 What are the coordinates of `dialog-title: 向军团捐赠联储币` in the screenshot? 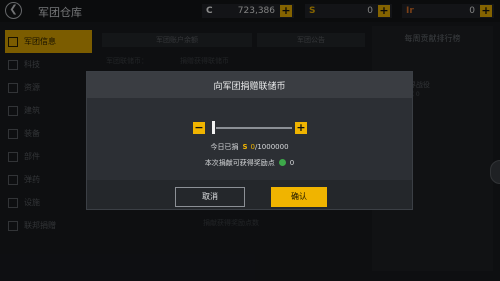 It's located at (249, 87).